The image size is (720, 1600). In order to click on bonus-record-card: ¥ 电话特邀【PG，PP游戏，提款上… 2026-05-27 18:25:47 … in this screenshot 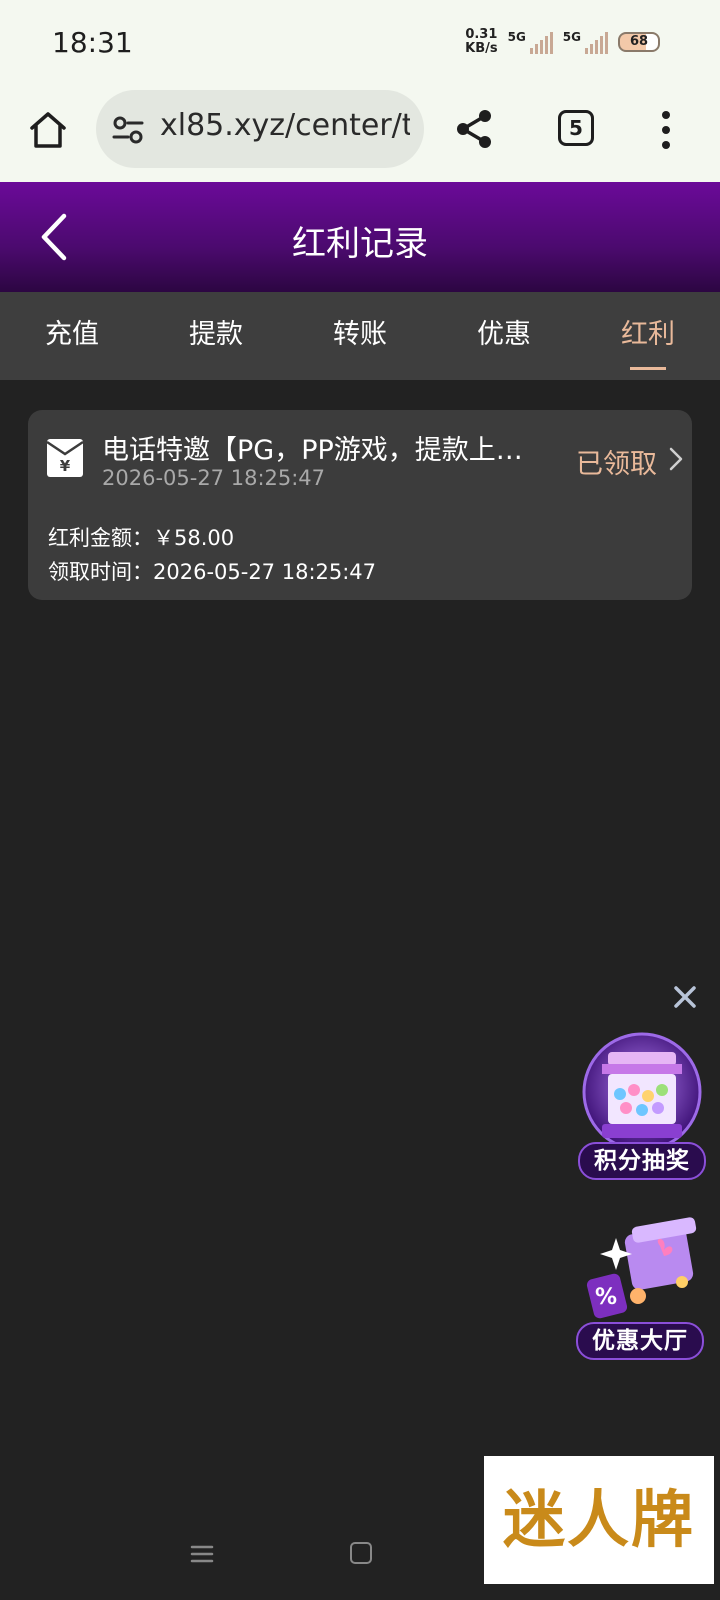, I will do `click(360, 505)`.